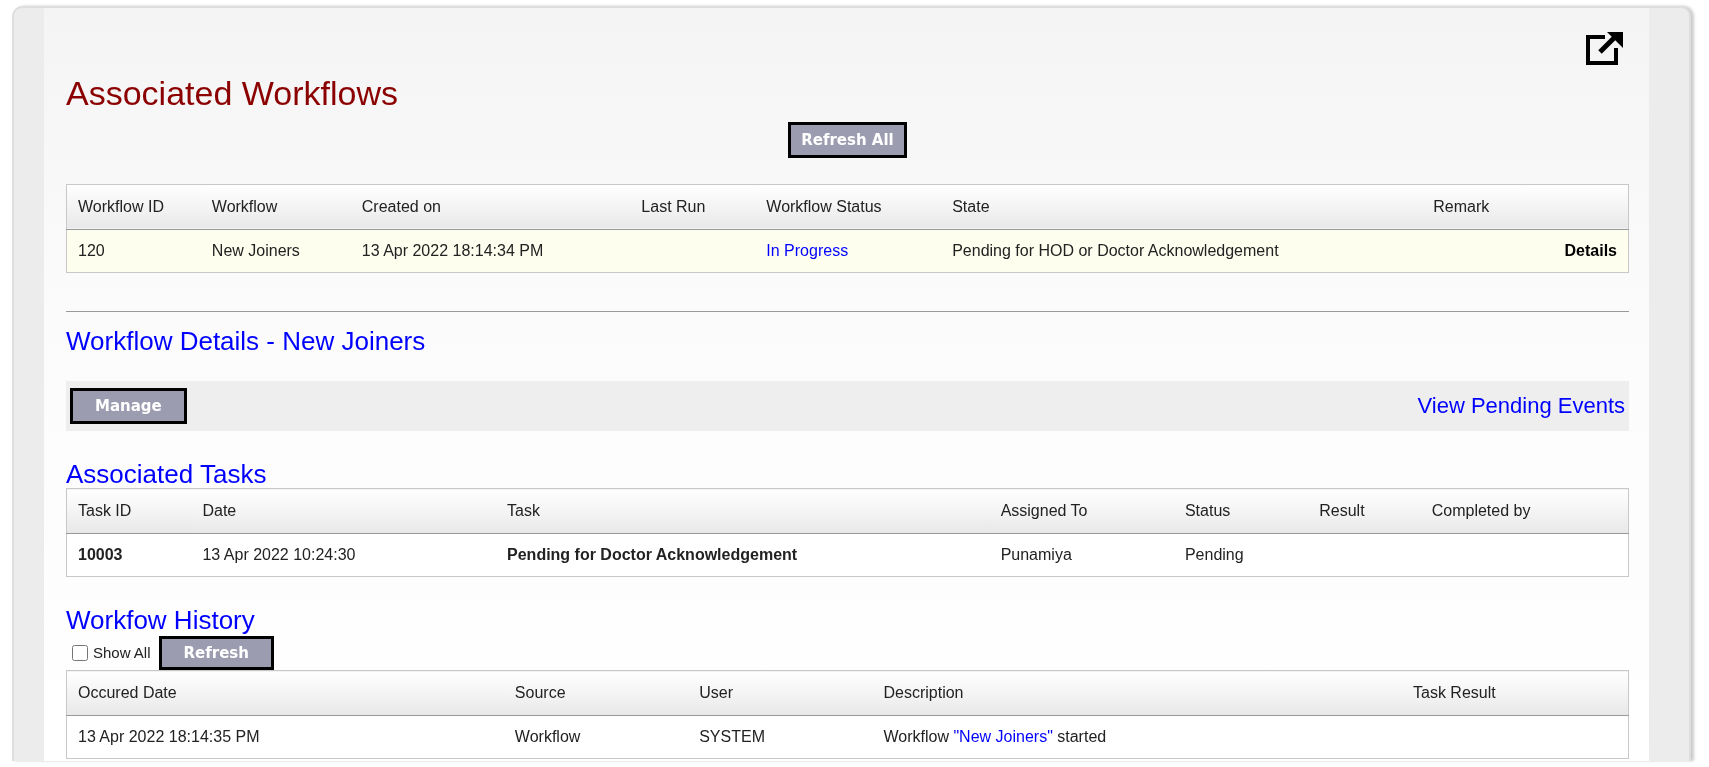  Describe the element at coordinates (547, 737) in the screenshot. I see `table-cell: Workflow` at that location.